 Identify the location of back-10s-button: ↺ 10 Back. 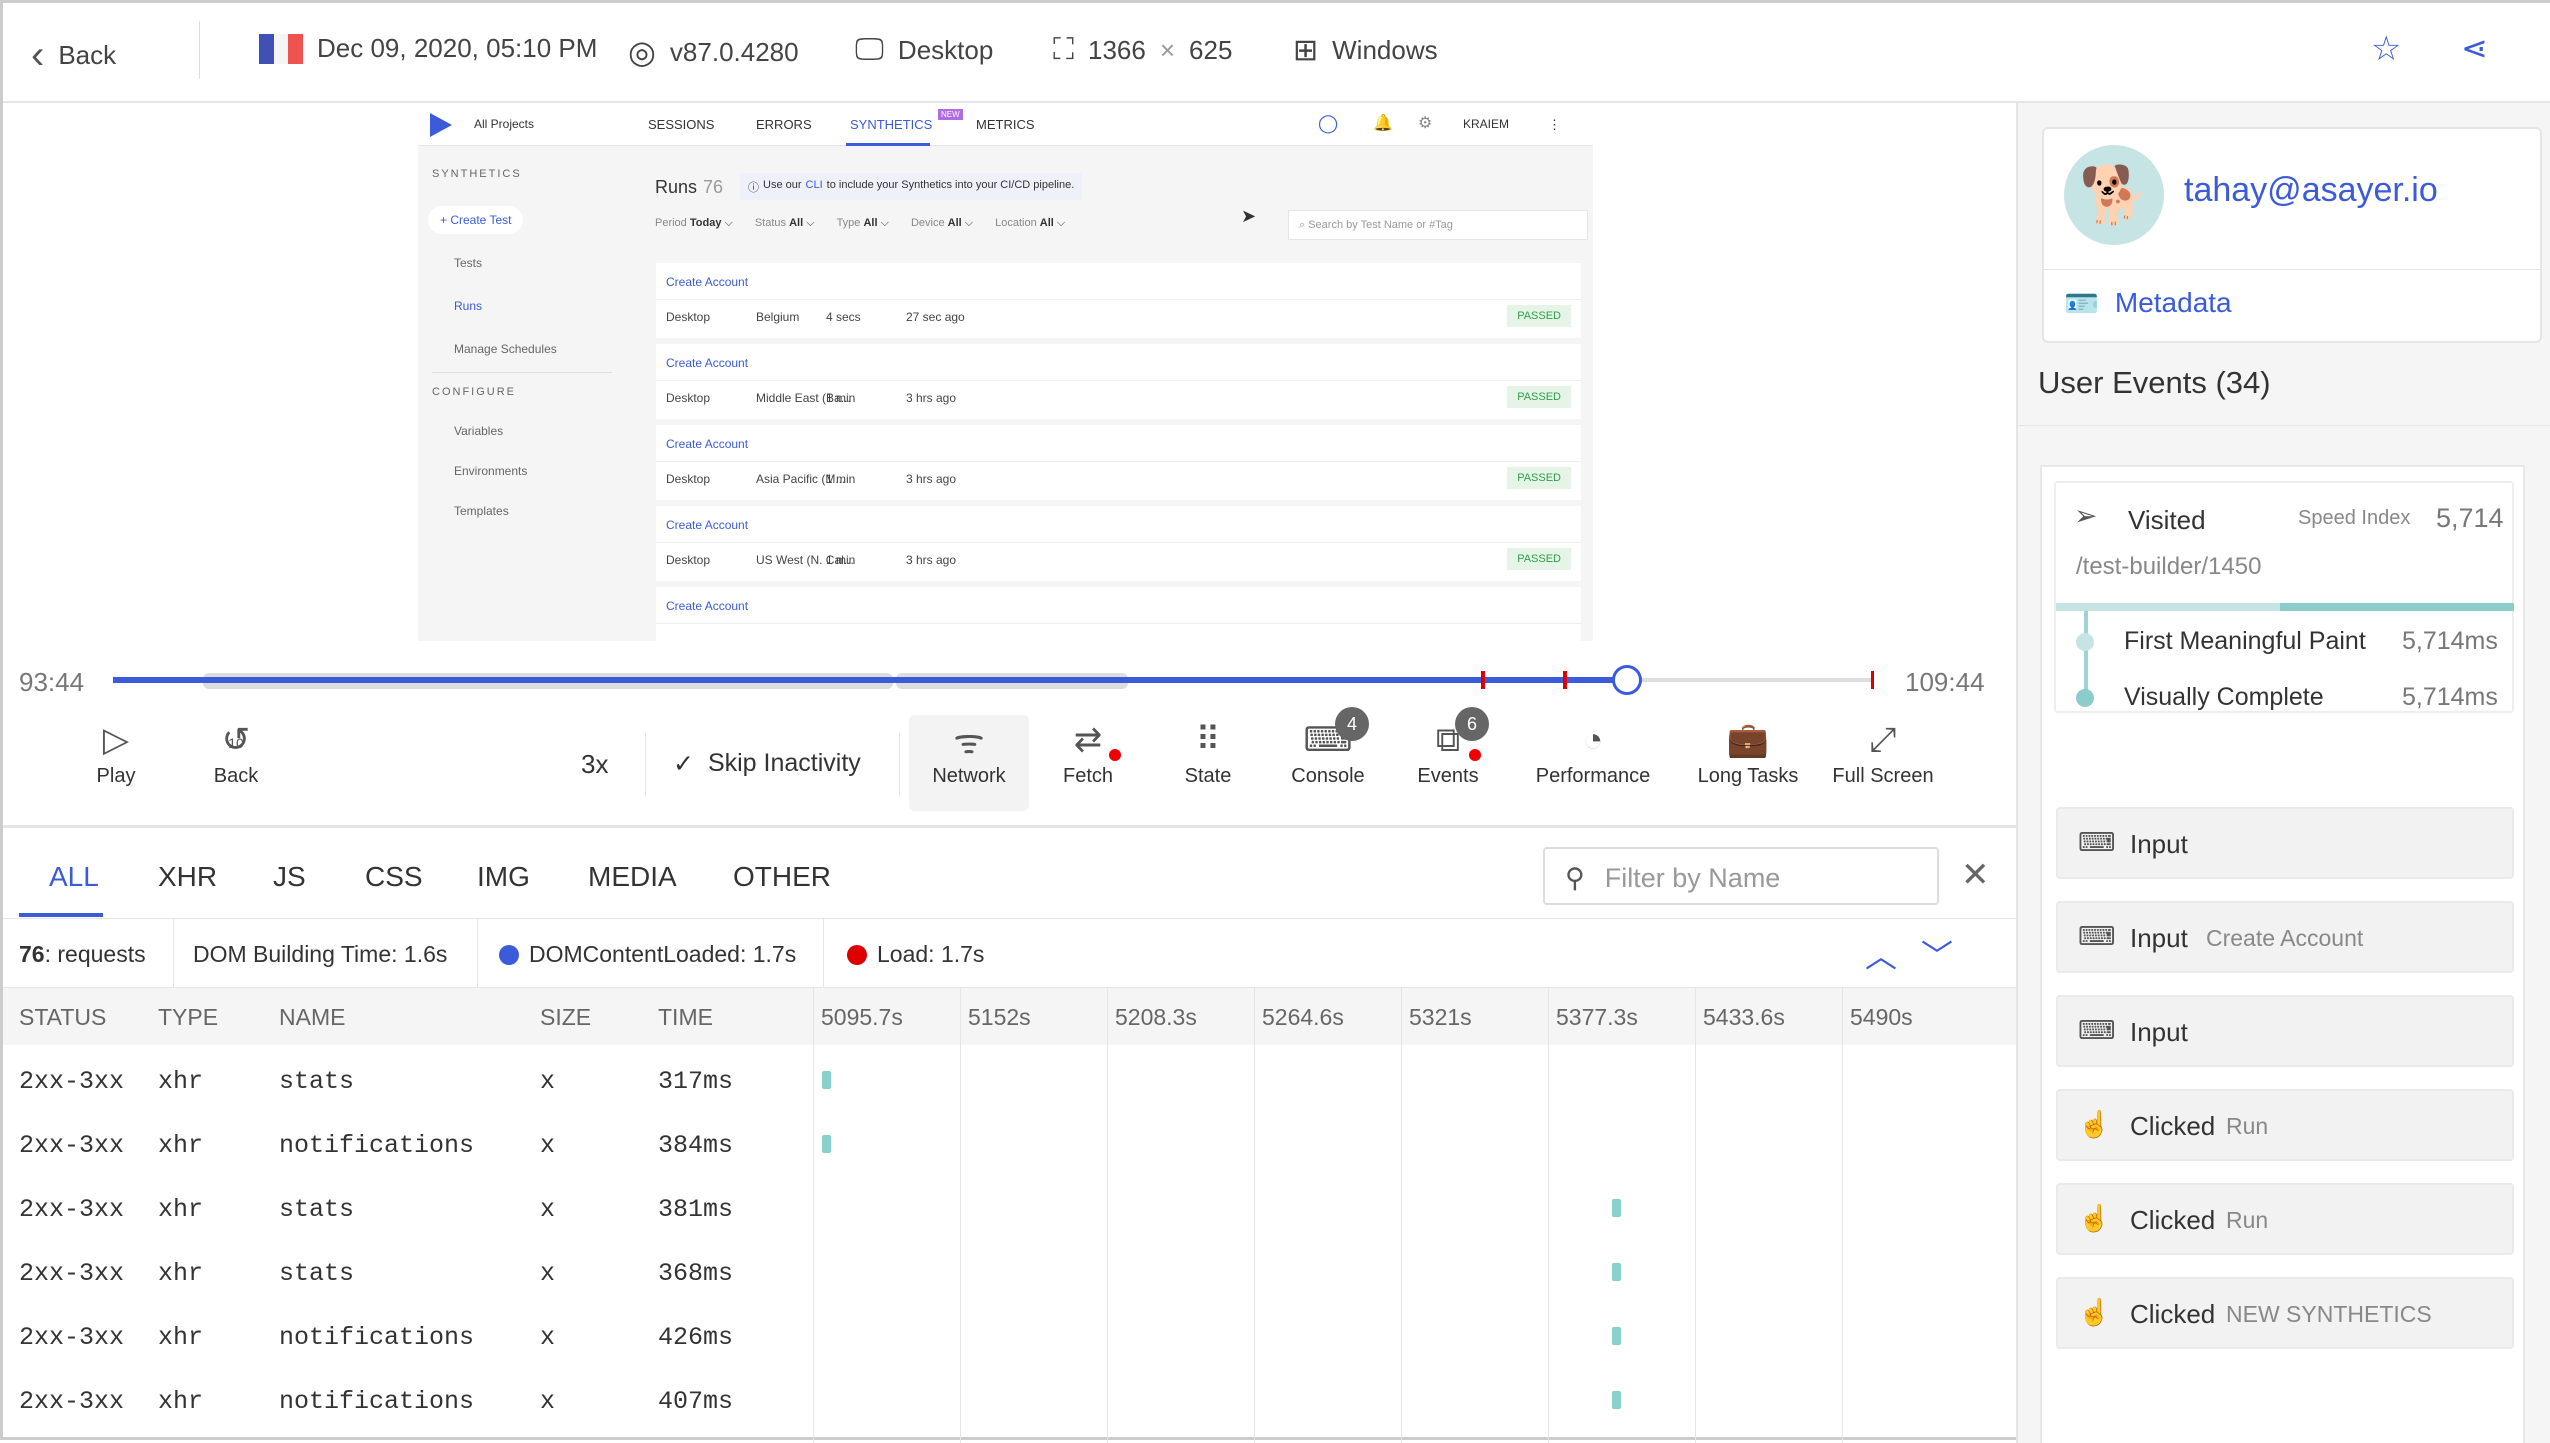
(236, 751).